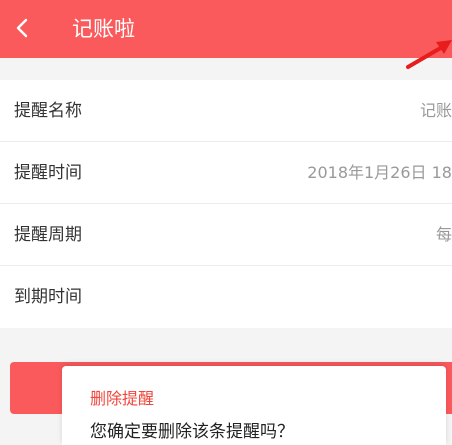 This screenshot has width=452, height=445. Describe the element at coordinates (226, 235) in the screenshot. I see `reminder-cycle-row: 提醒周期 每` at that location.